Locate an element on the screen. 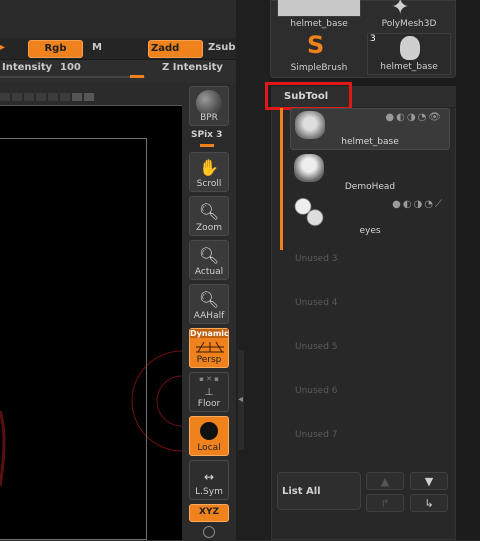 Image resolution: width=480 pixels, height=541 pixels. floor-axes-icon: ▪ ✕ ▪ is located at coordinates (209, 379).